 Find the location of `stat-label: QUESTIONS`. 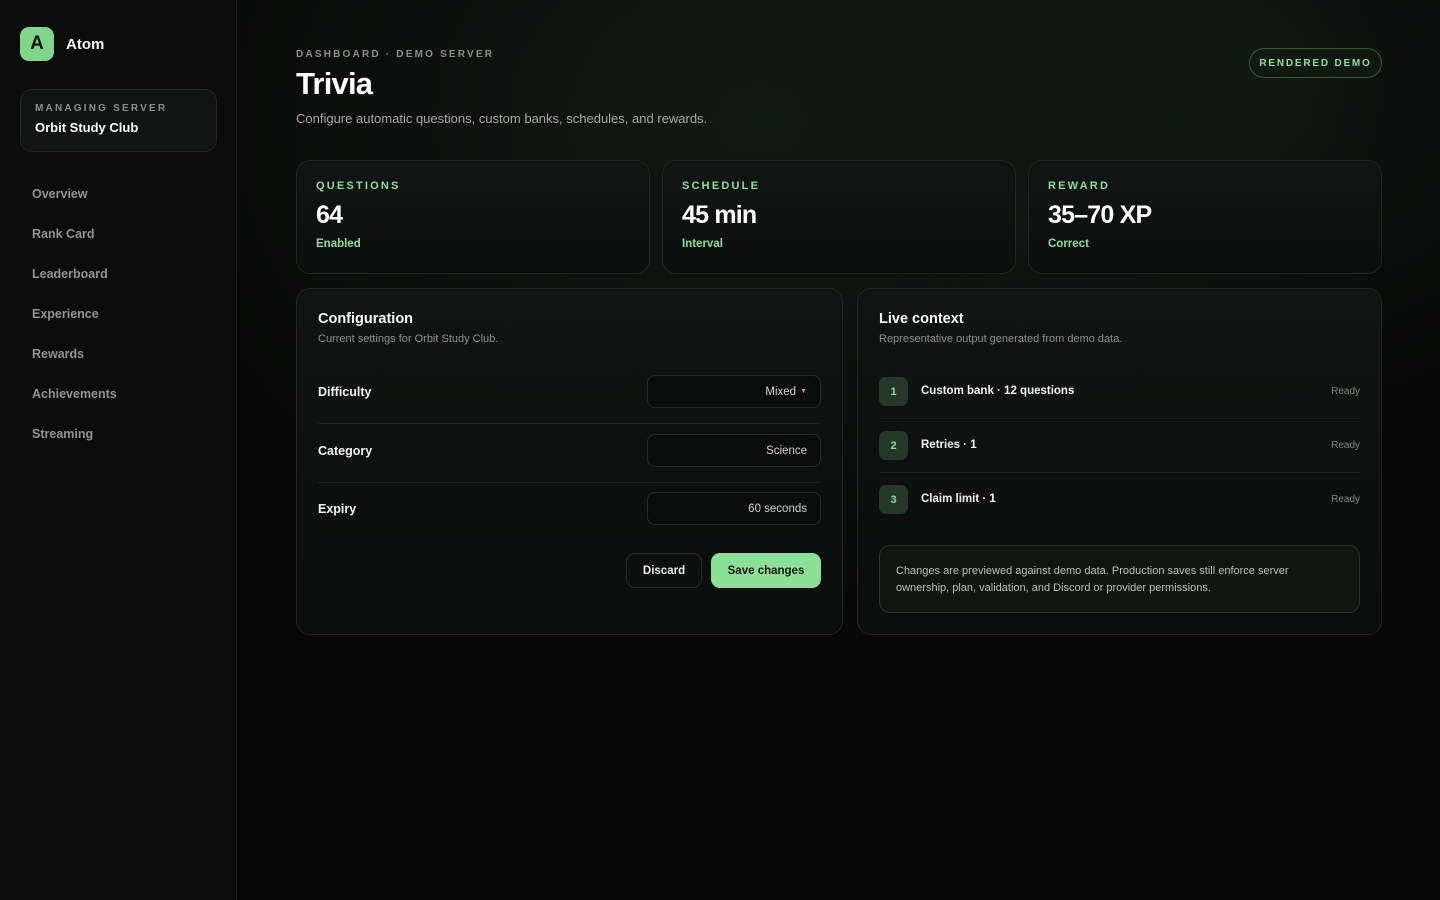

stat-label: QUESTIONS is located at coordinates (358, 186).